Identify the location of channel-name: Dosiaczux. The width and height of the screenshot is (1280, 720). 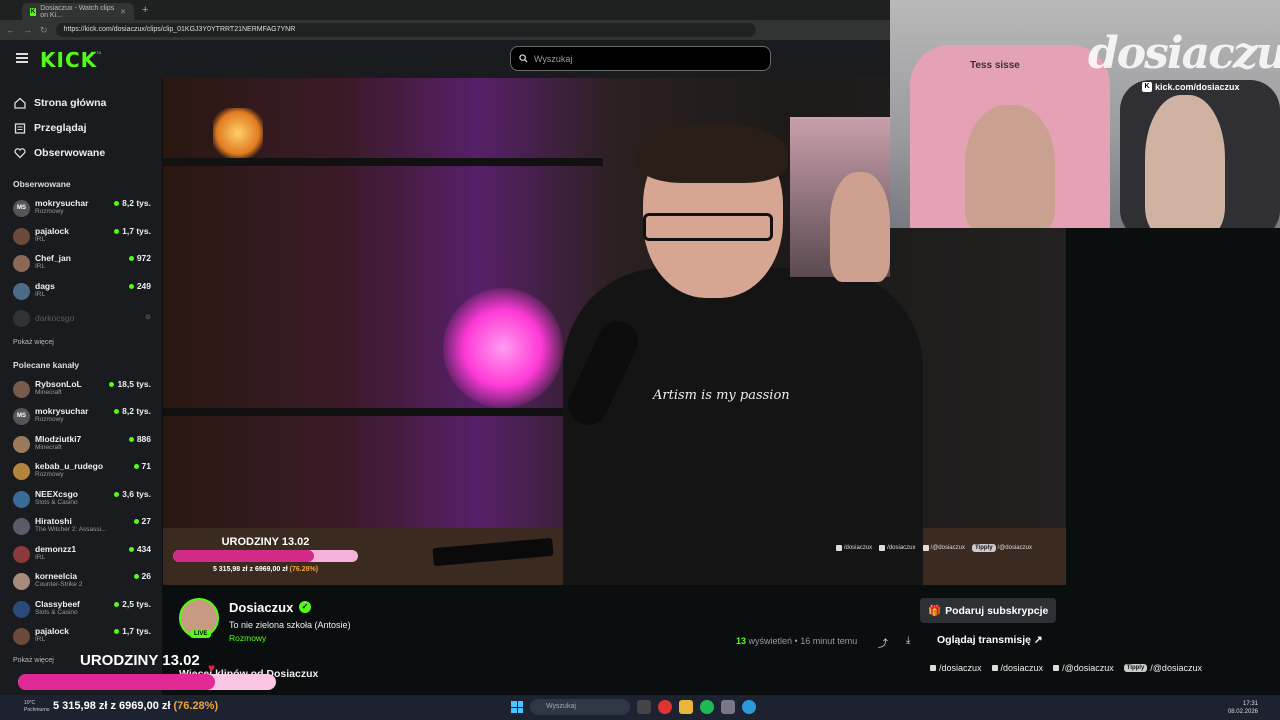
(261, 607).